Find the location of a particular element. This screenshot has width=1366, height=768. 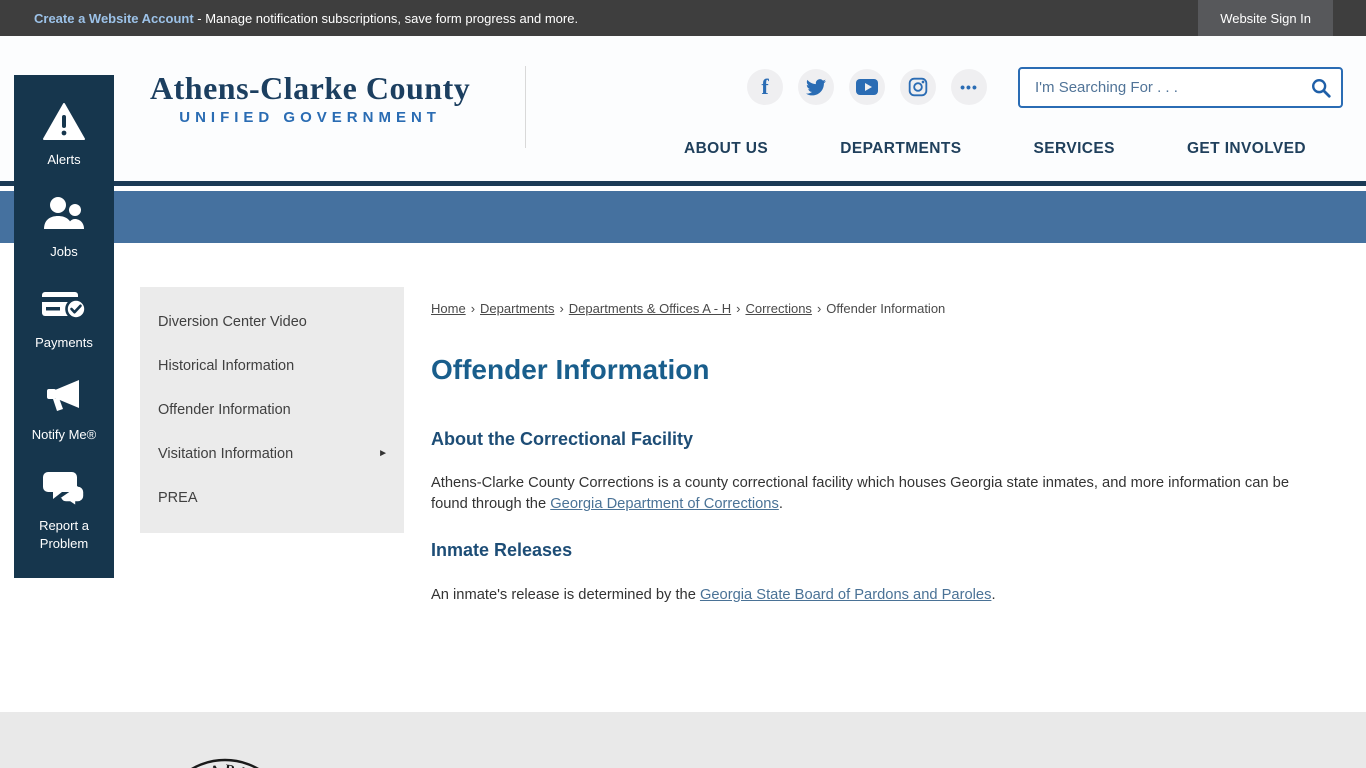

chat-bubbles-icon is located at coordinates (64, 488).